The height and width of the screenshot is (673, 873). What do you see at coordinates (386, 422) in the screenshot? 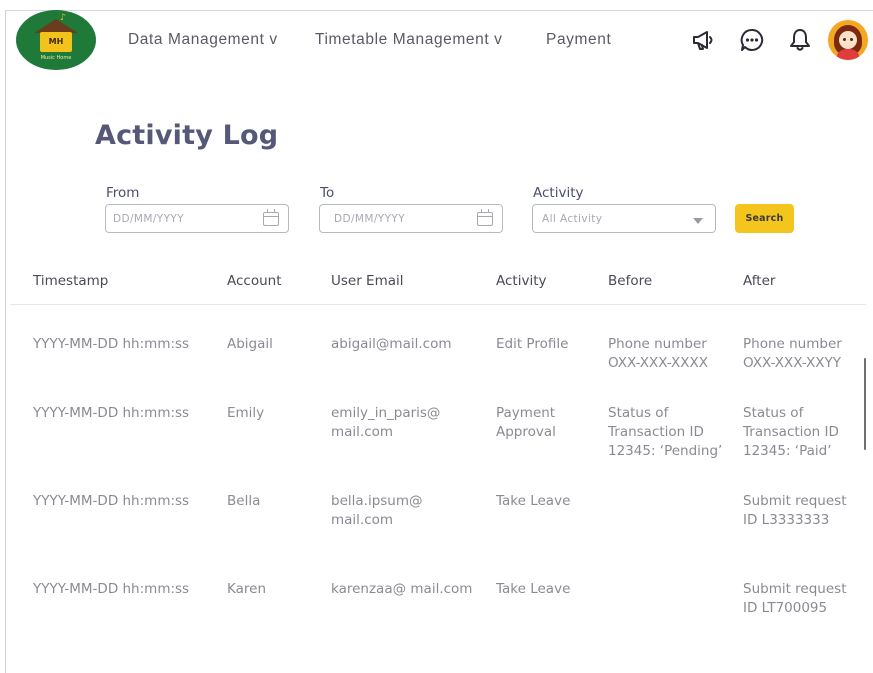
I see `cell-email: emily_in_paris@ mail.com` at bounding box center [386, 422].